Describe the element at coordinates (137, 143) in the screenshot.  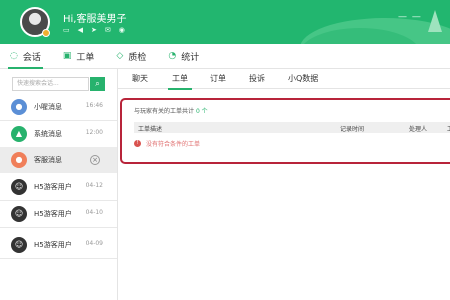
I see `alert-icon: !` at that location.